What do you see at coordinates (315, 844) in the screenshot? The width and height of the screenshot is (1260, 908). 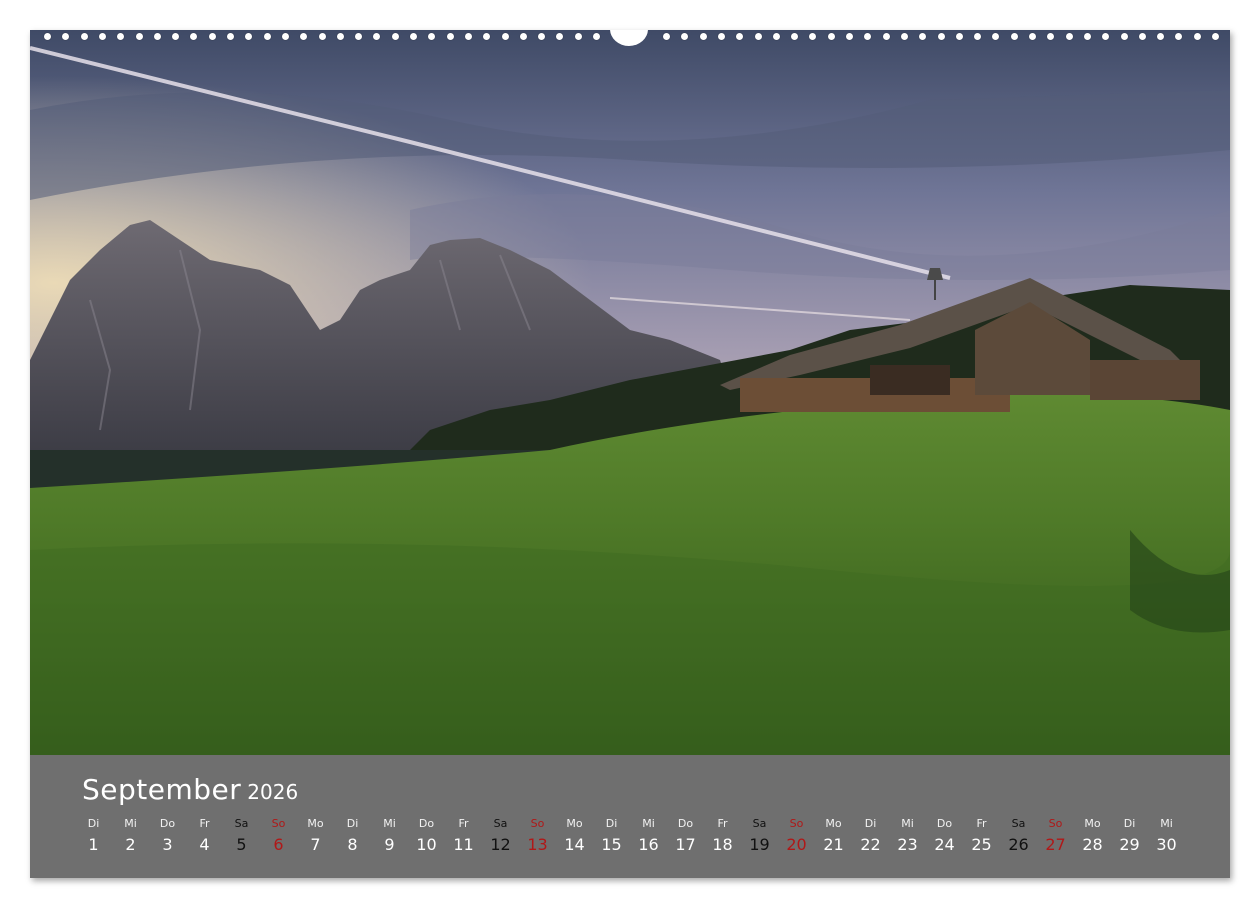 I see `day-number: 7` at bounding box center [315, 844].